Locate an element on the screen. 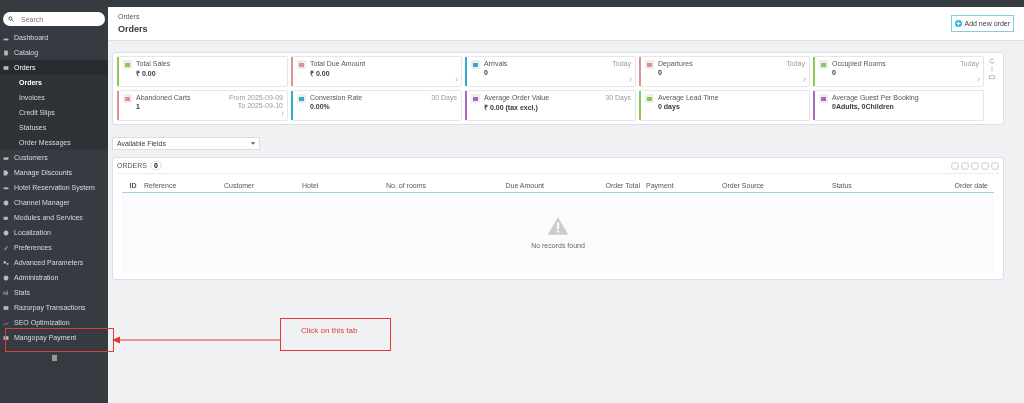 This screenshot has width=1024, height=403. plus-icon is located at coordinates (959, 23).